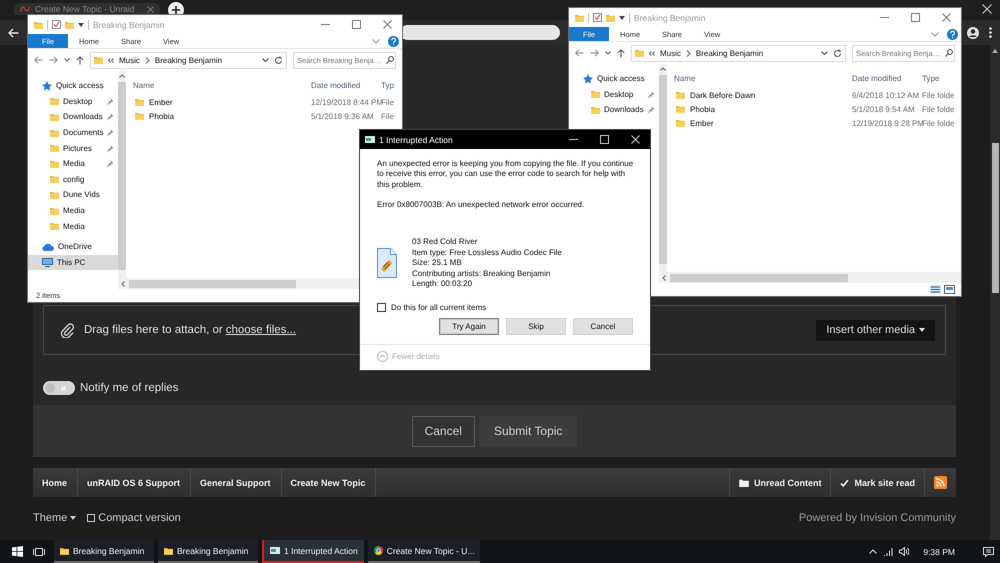 This screenshot has width=1000, height=563. I want to click on windows-logo-icon, so click(17, 551).